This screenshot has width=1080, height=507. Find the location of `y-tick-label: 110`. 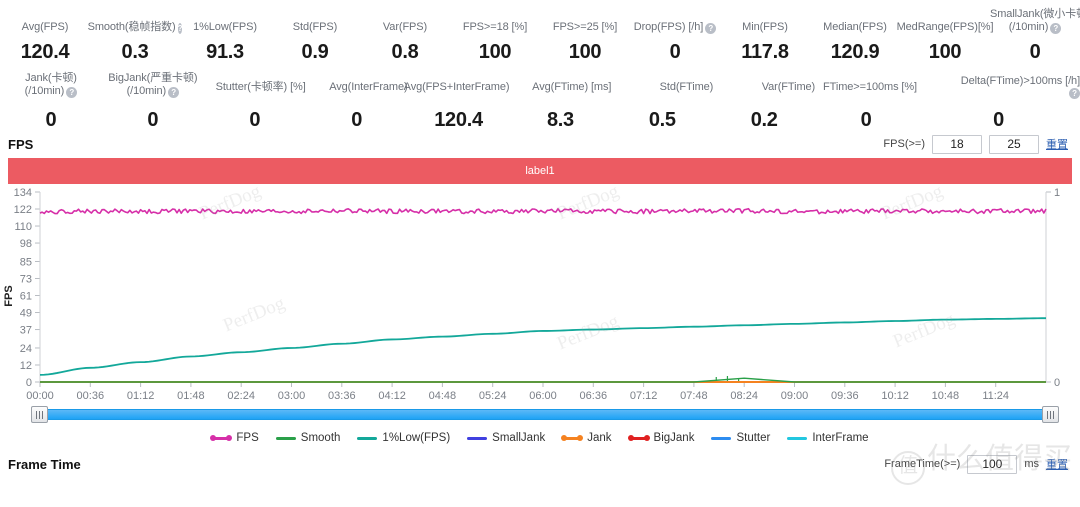

y-tick-label: 110 is located at coordinates (23, 227).